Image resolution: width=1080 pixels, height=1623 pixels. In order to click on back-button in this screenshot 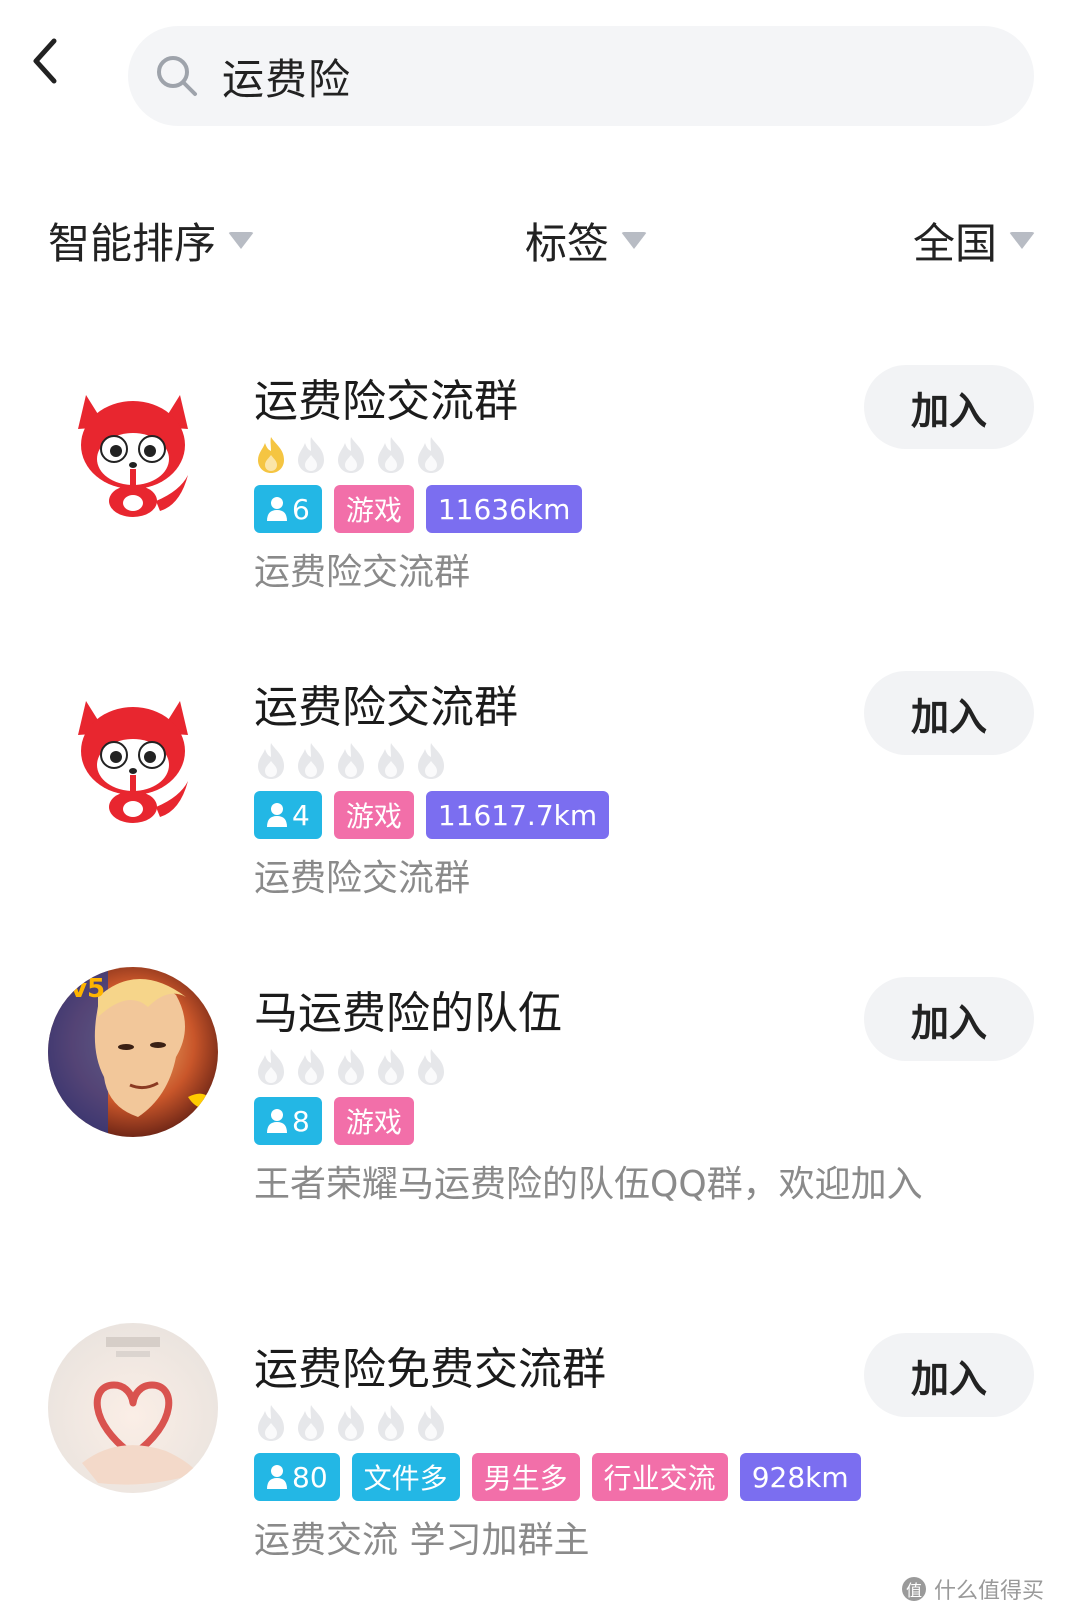, I will do `click(44, 61)`.